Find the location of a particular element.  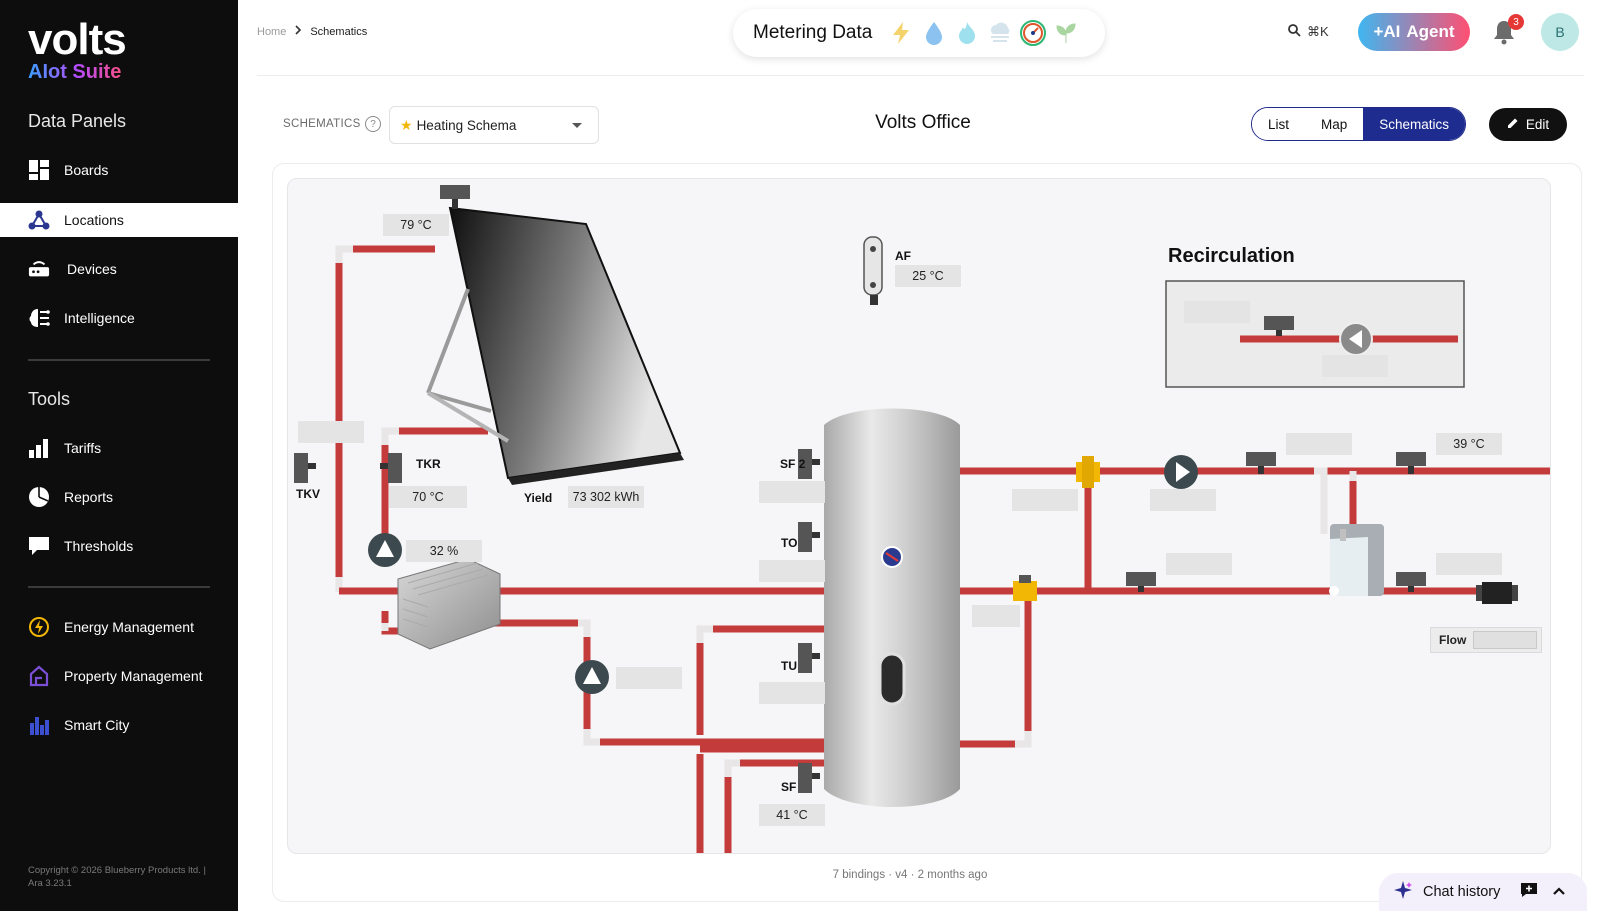

brand-logo: volts AIot Suite is located at coordinates (77, 49).